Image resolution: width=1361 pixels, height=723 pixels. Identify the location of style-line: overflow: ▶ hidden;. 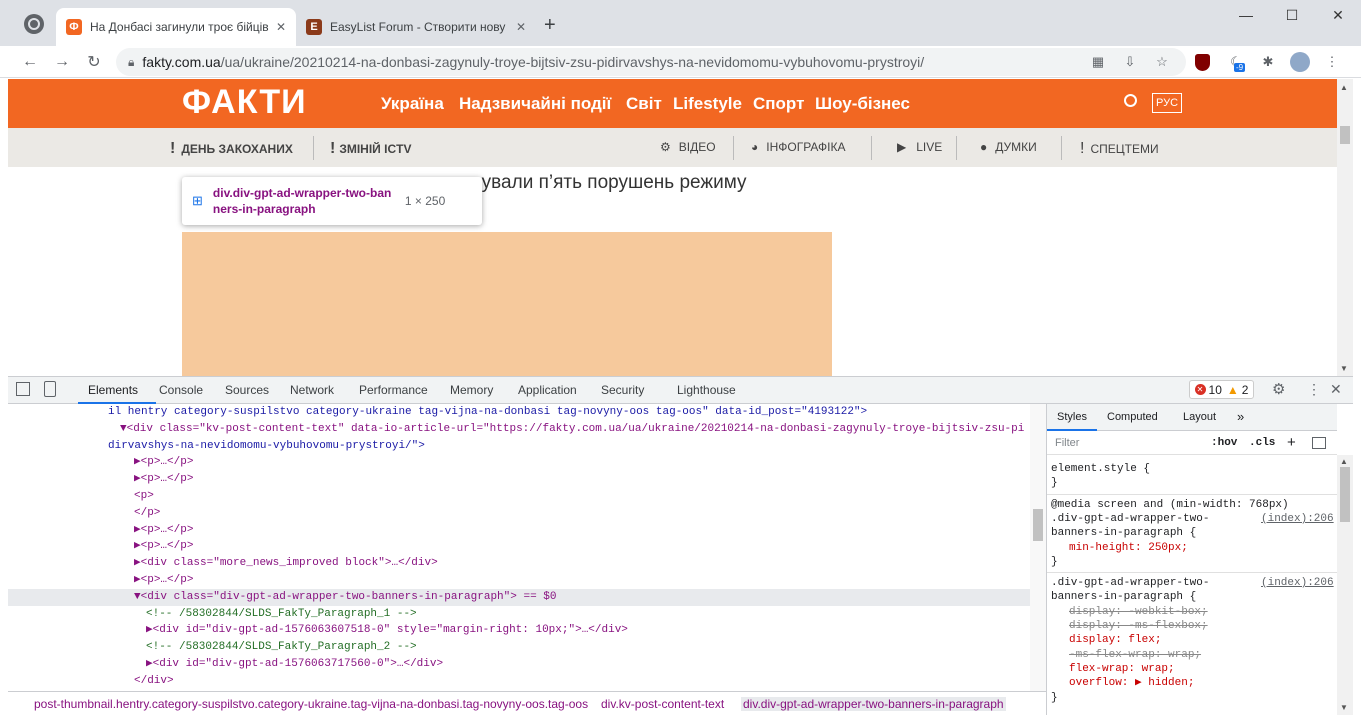
(1131, 683).